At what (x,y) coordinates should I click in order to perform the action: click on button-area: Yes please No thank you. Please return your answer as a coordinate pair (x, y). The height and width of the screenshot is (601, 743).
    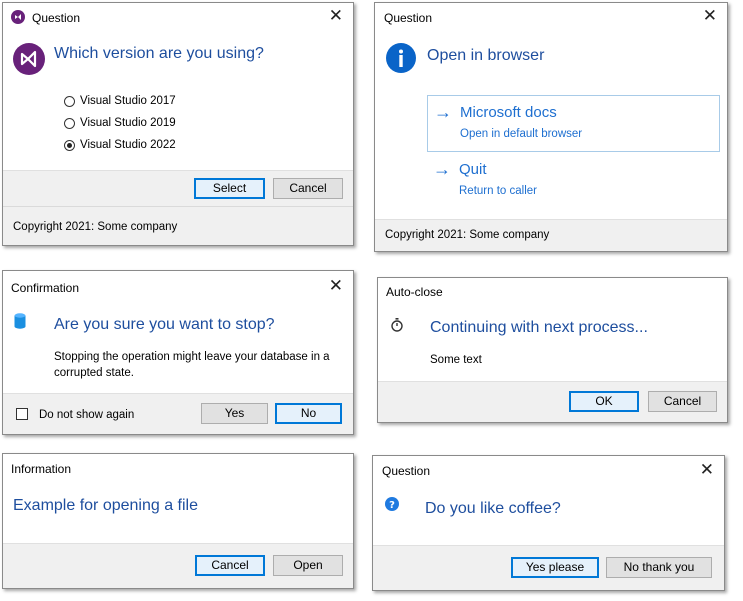
    Looking at the image, I should click on (548, 567).